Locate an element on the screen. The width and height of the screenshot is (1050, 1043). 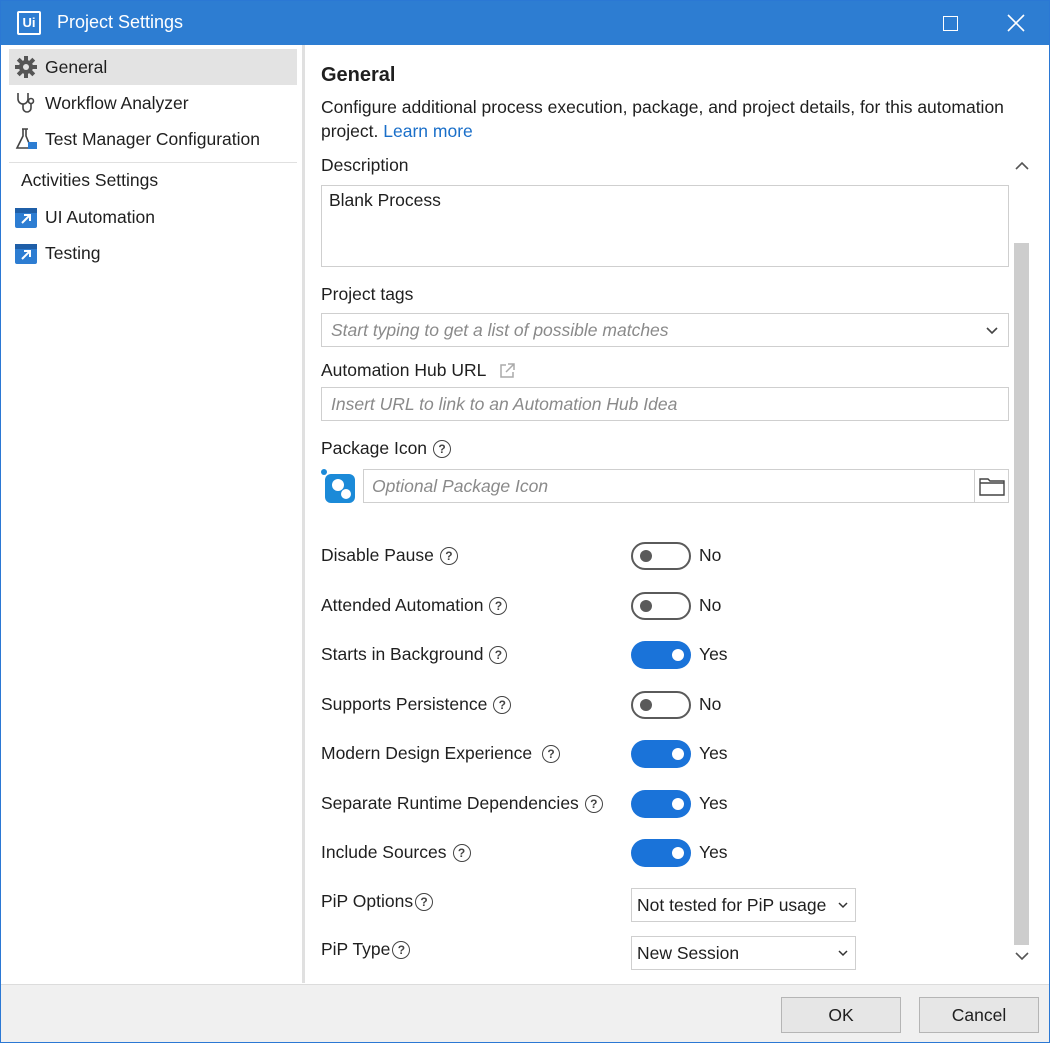
sidebar-item-workflow-analyzer: Workflow Analyzer is located at coordinates (153, 103).